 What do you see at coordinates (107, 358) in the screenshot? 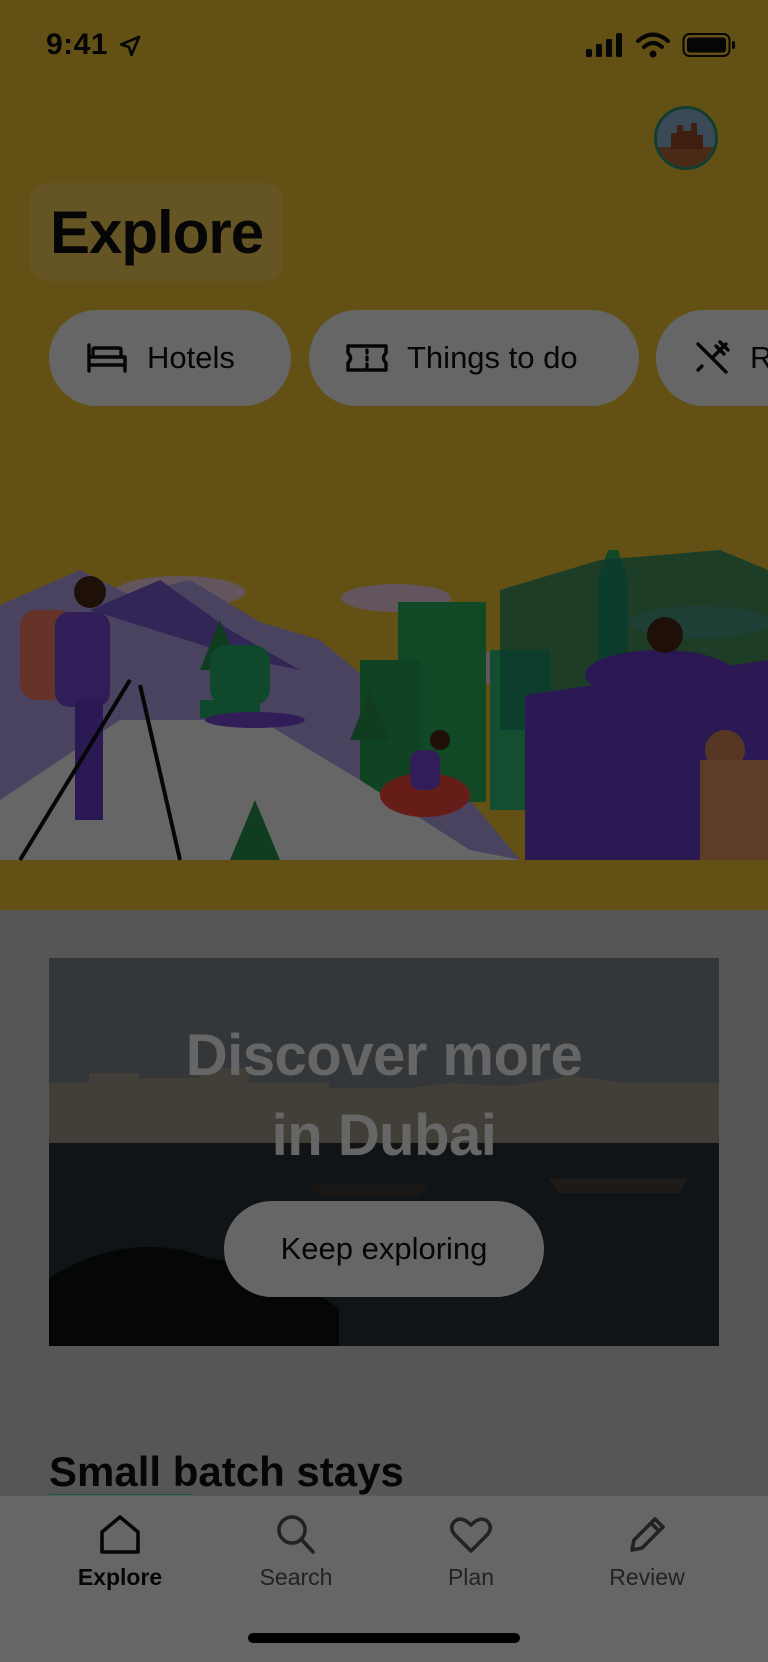
I see `bed-icon` at bounding box center [107, 358].